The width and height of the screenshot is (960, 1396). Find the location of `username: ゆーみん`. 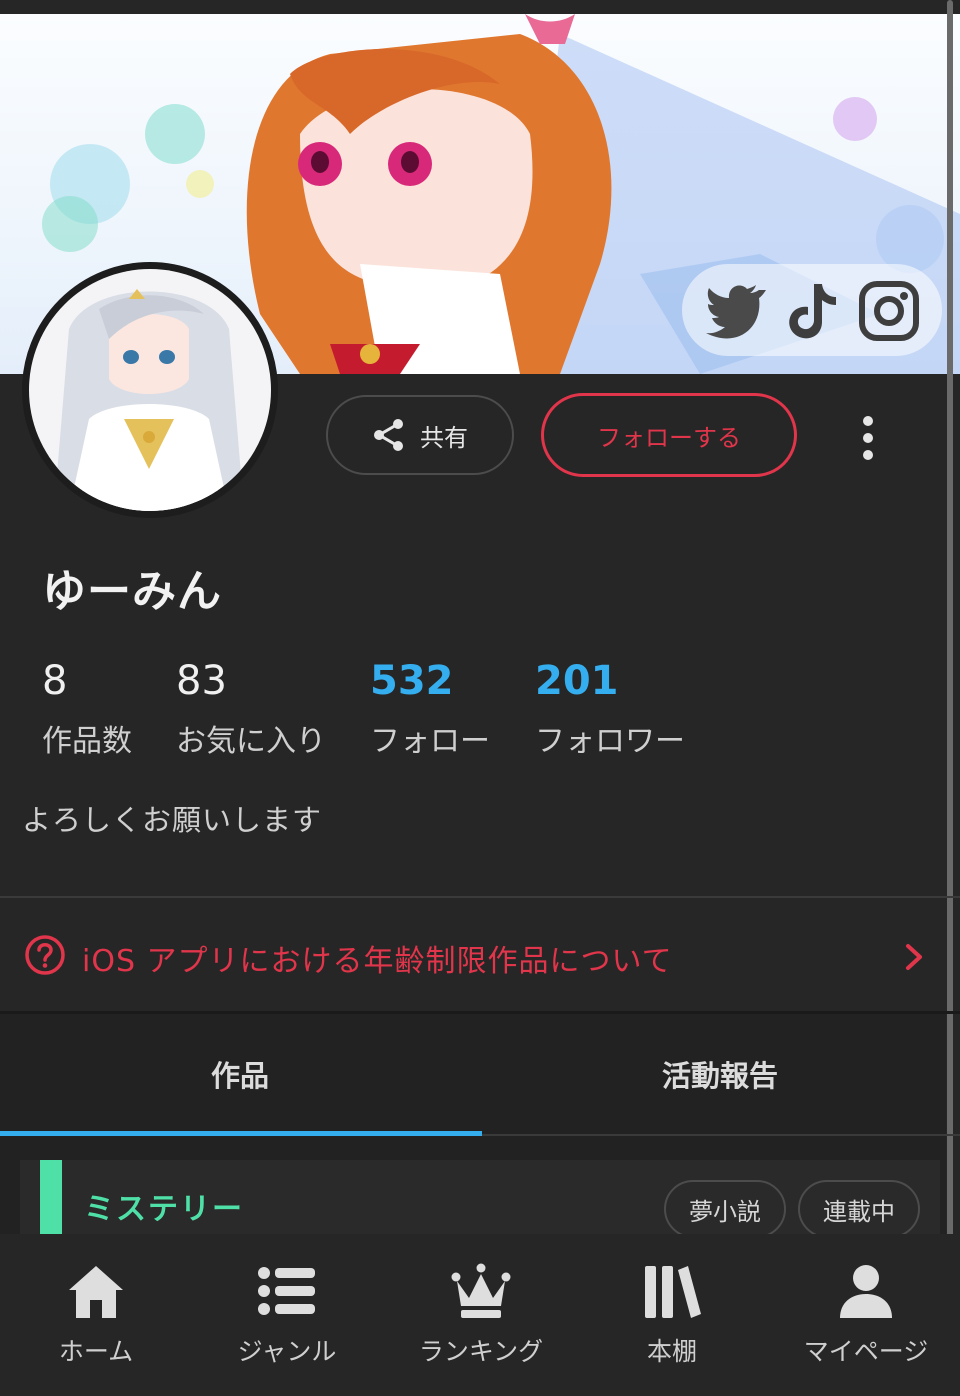

username: ゆーみん is located at coordinates (132, 591).